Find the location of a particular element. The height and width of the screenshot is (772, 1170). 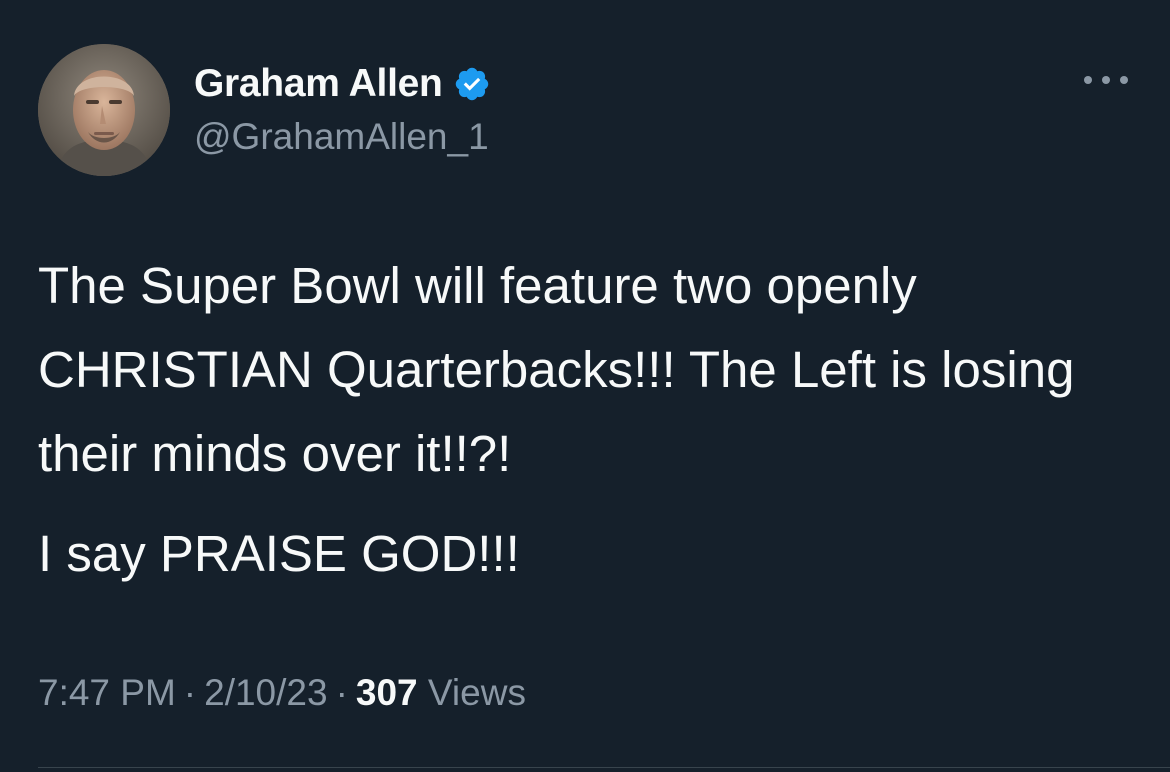

verified-badge-icon is located at coordinates (471, 84).